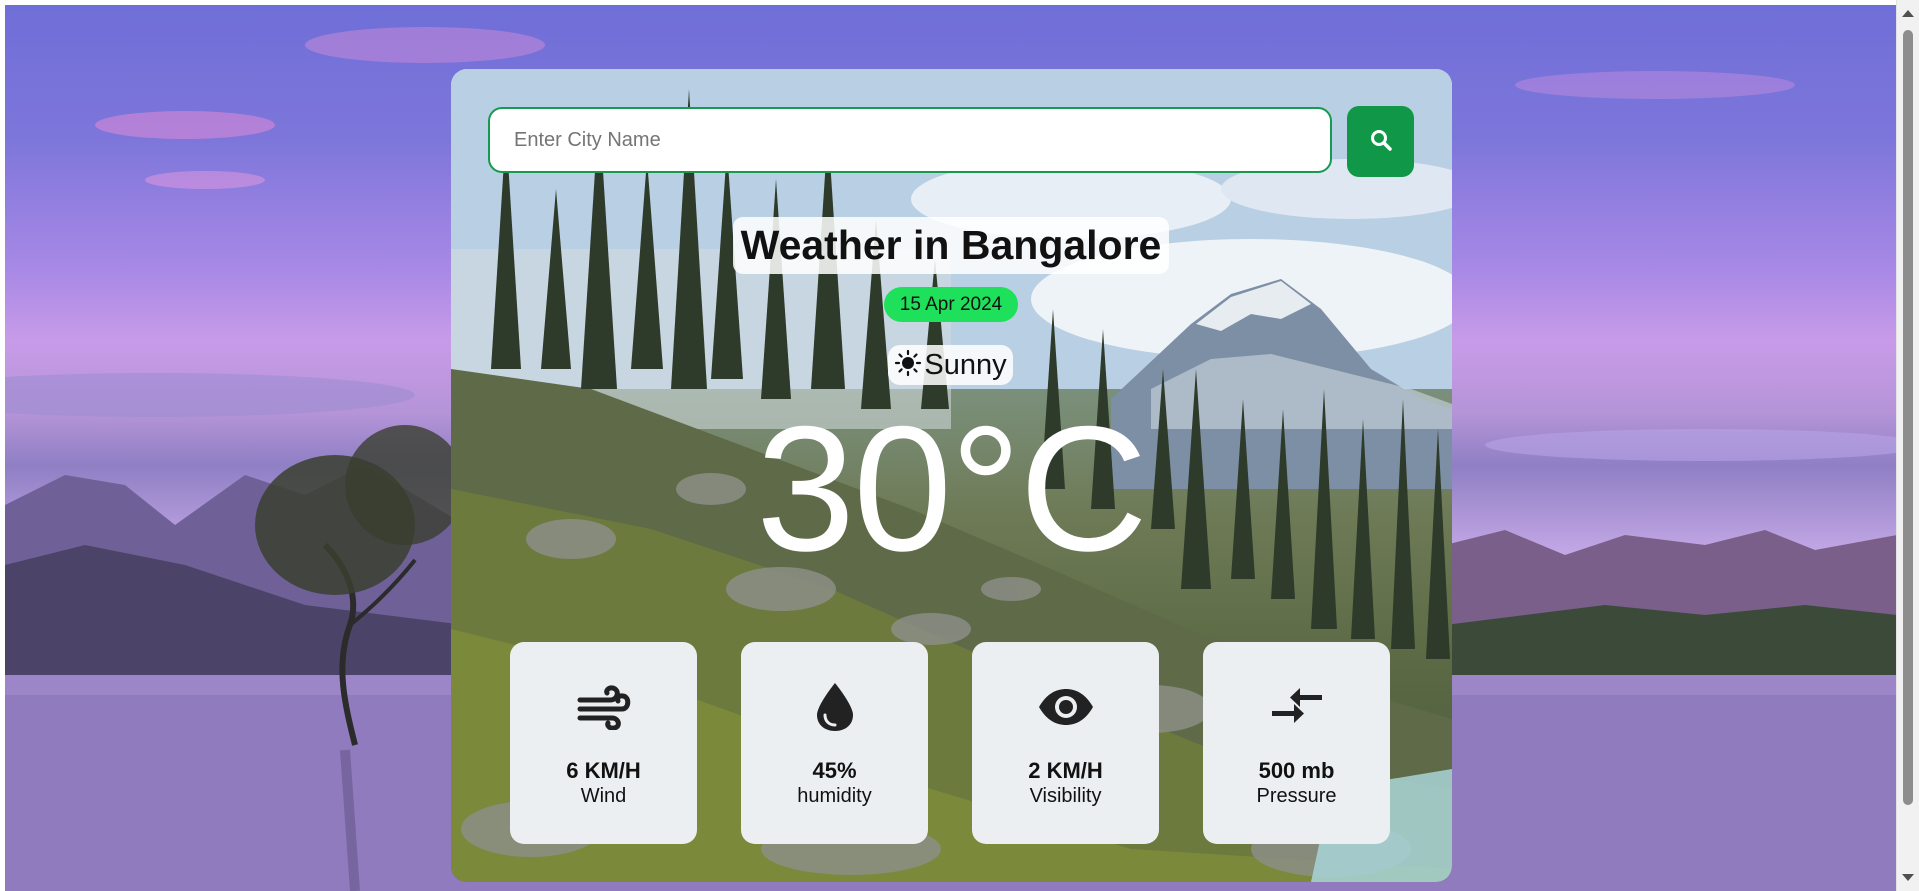 The image size is (1919, 891). I want to click on humidity-card: 45% humidity, so click(834, 743).